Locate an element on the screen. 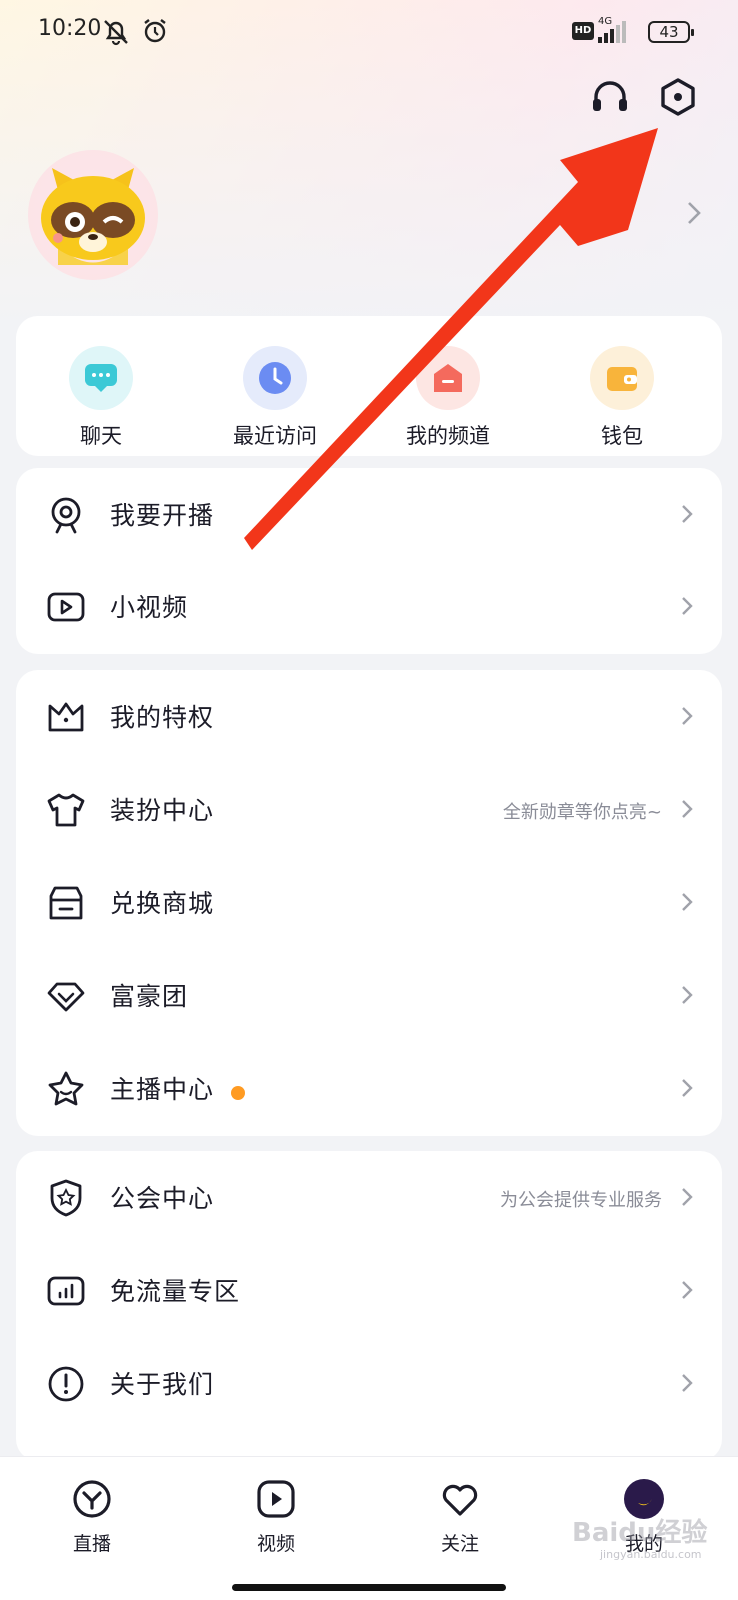 The image size is (738, 1600). row-label: 兑换商城 is located at coordinates (162, 903).